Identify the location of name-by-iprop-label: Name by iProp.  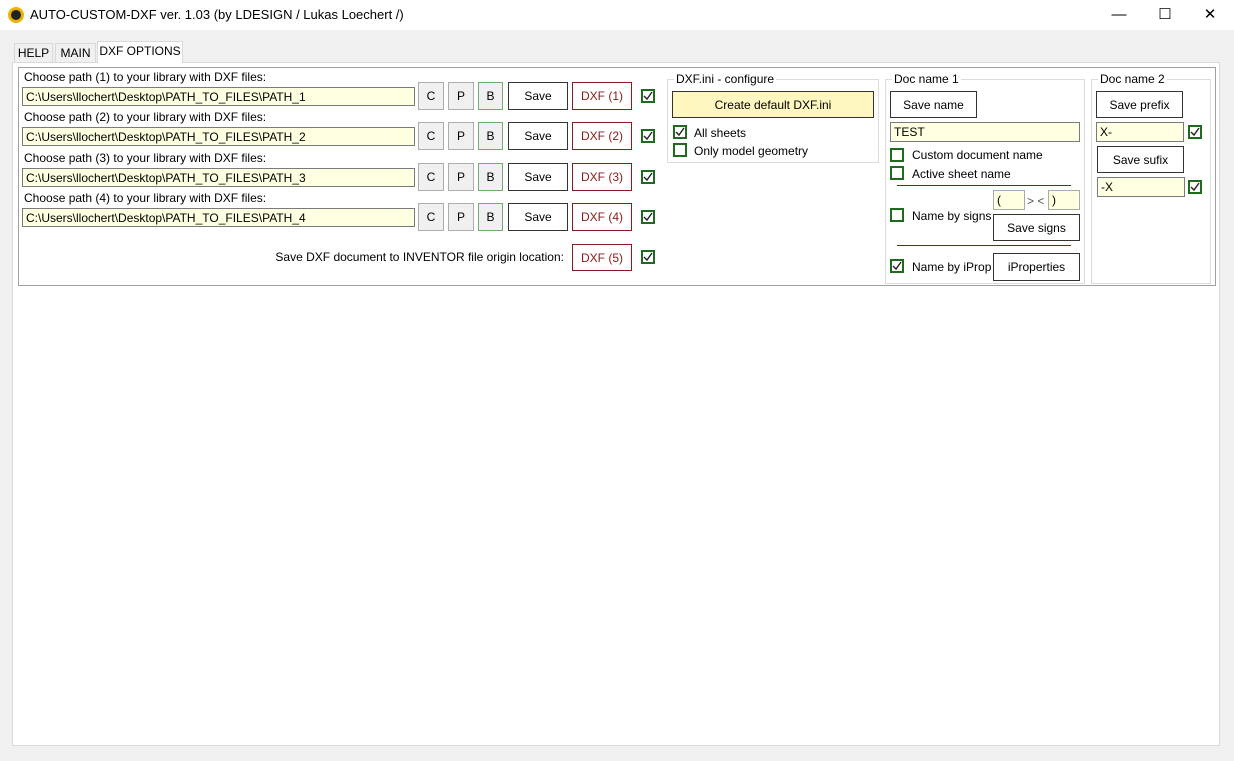
(952, 267).